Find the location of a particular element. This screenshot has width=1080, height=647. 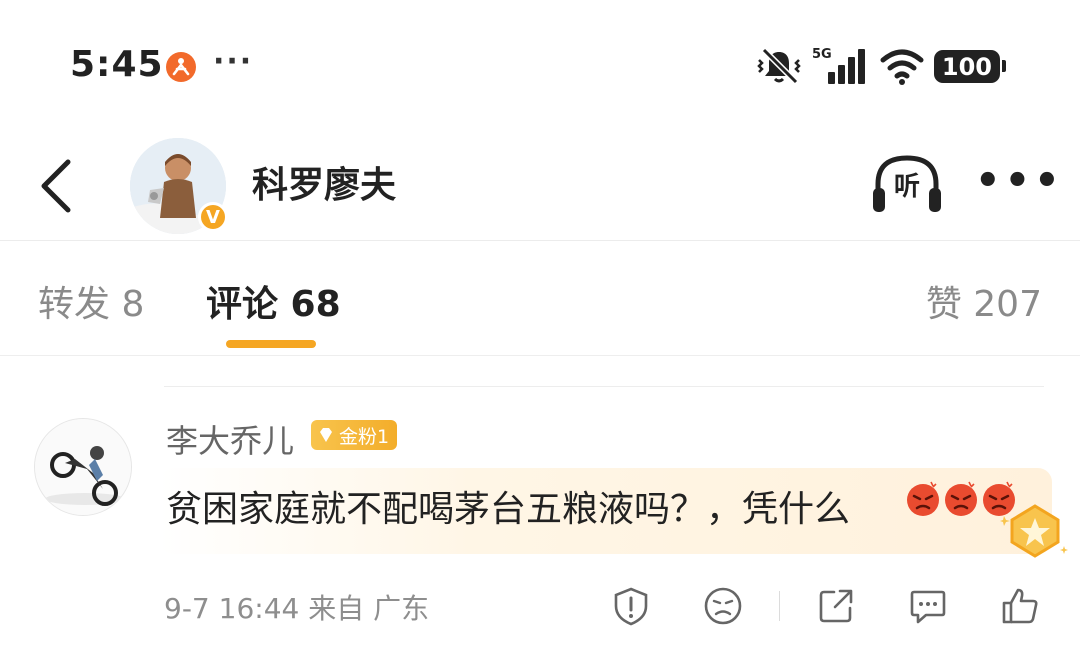

commenter-name: 李大乔儿 is located at coordinates (230, 439).